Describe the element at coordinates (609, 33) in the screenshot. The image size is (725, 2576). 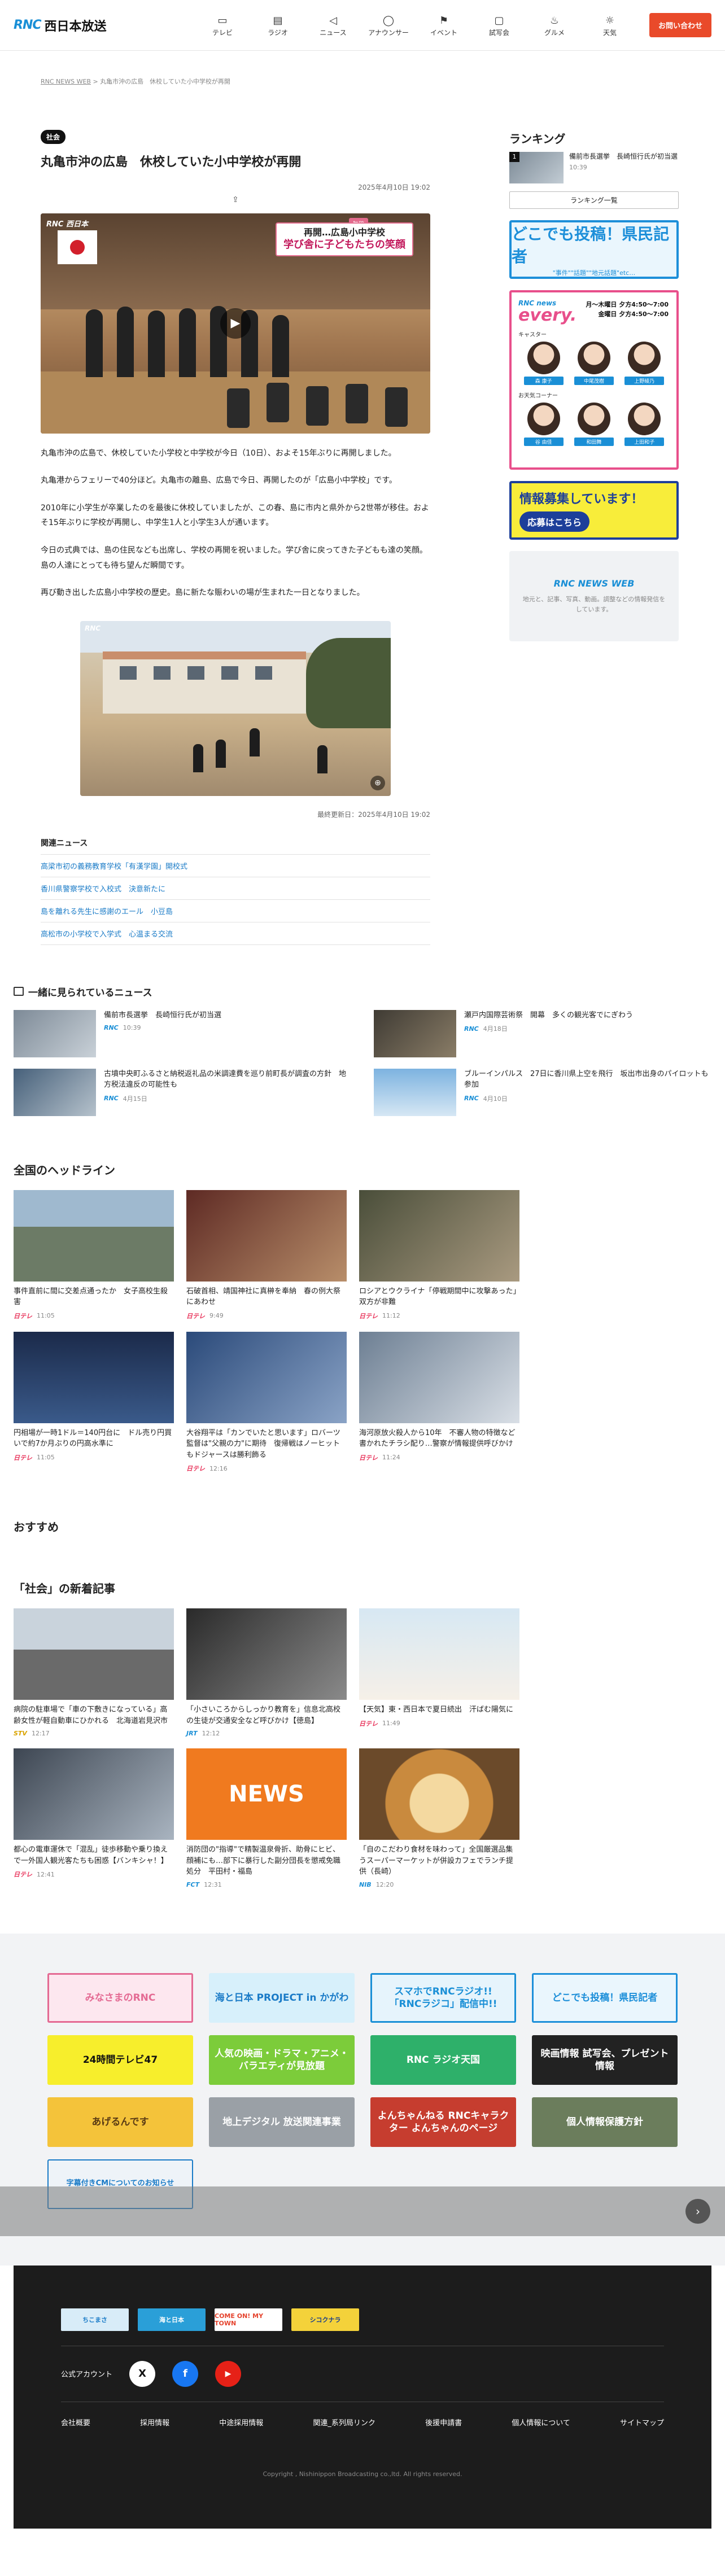
I see `nav-label: 天気` at that location.